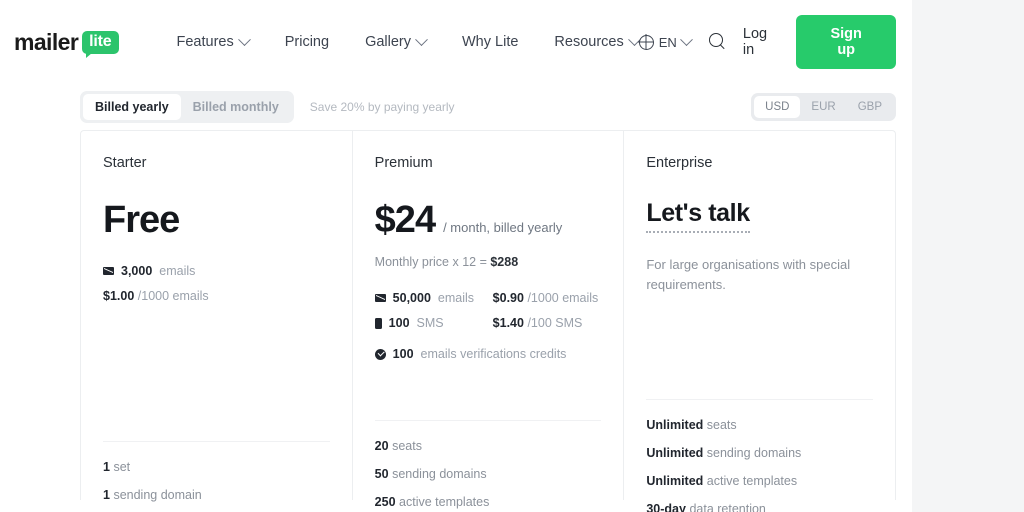  What do you see at coordinates (698, 216) in the screenshot?
I see `contact-sales-link: Let's talk` at bounding box center [698, 216].